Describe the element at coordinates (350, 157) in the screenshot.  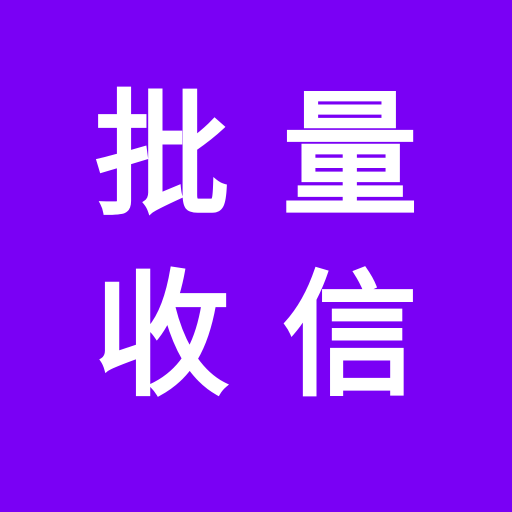
I see `char-liang: 量` at that location.